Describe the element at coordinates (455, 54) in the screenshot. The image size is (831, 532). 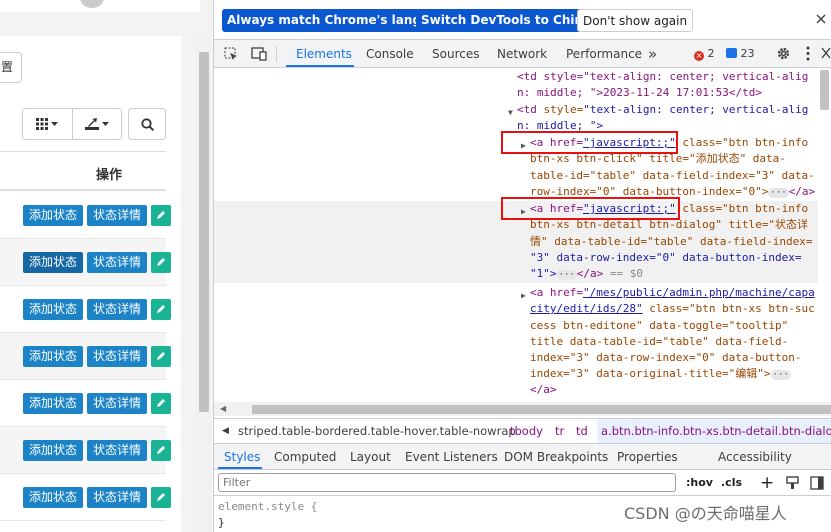
I see `tab-sources: Sources` at that location.